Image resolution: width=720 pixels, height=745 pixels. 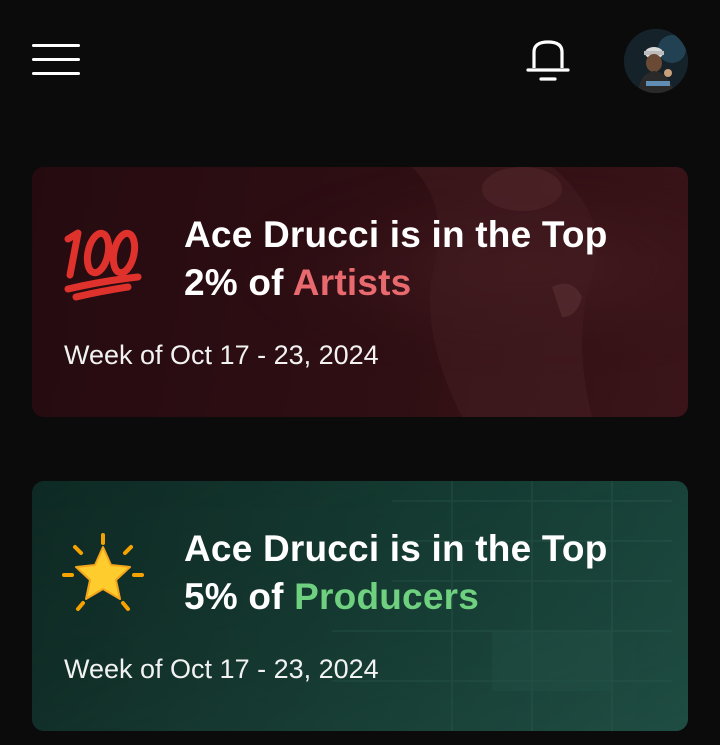 What do you see at coordinates (424, 259) in the screenshot?
I see `ranking-title: Ace Drucci is in the Top 2% of Artists` at bounding box center [424, 259].